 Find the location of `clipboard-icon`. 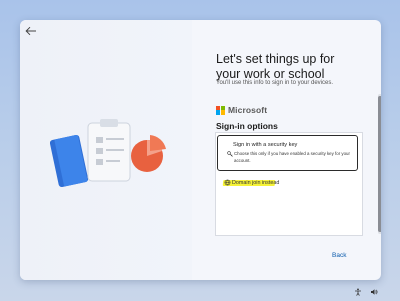

clipboard-icon is located at coordinates (109, 150).